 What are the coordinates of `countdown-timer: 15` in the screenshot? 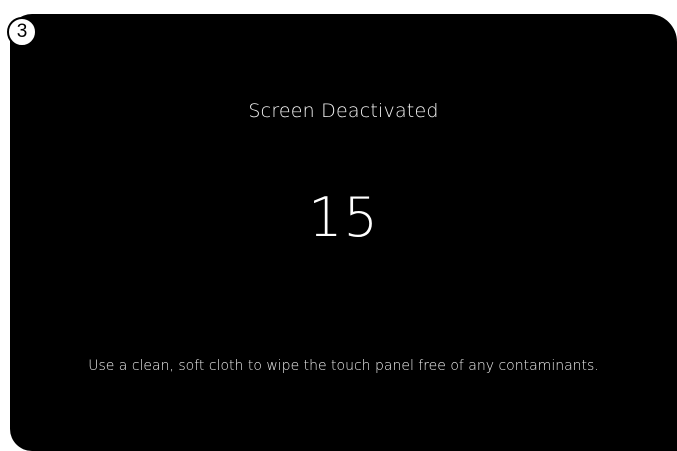 It's located at (343, 217).